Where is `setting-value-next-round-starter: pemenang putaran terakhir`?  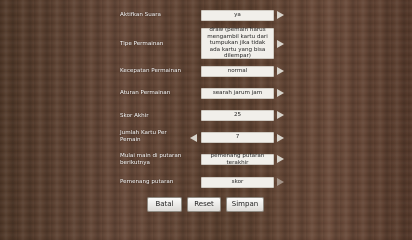 setting-value-next-round-starter: pemenang putaran terakhir is located at coordinates (237, 159).